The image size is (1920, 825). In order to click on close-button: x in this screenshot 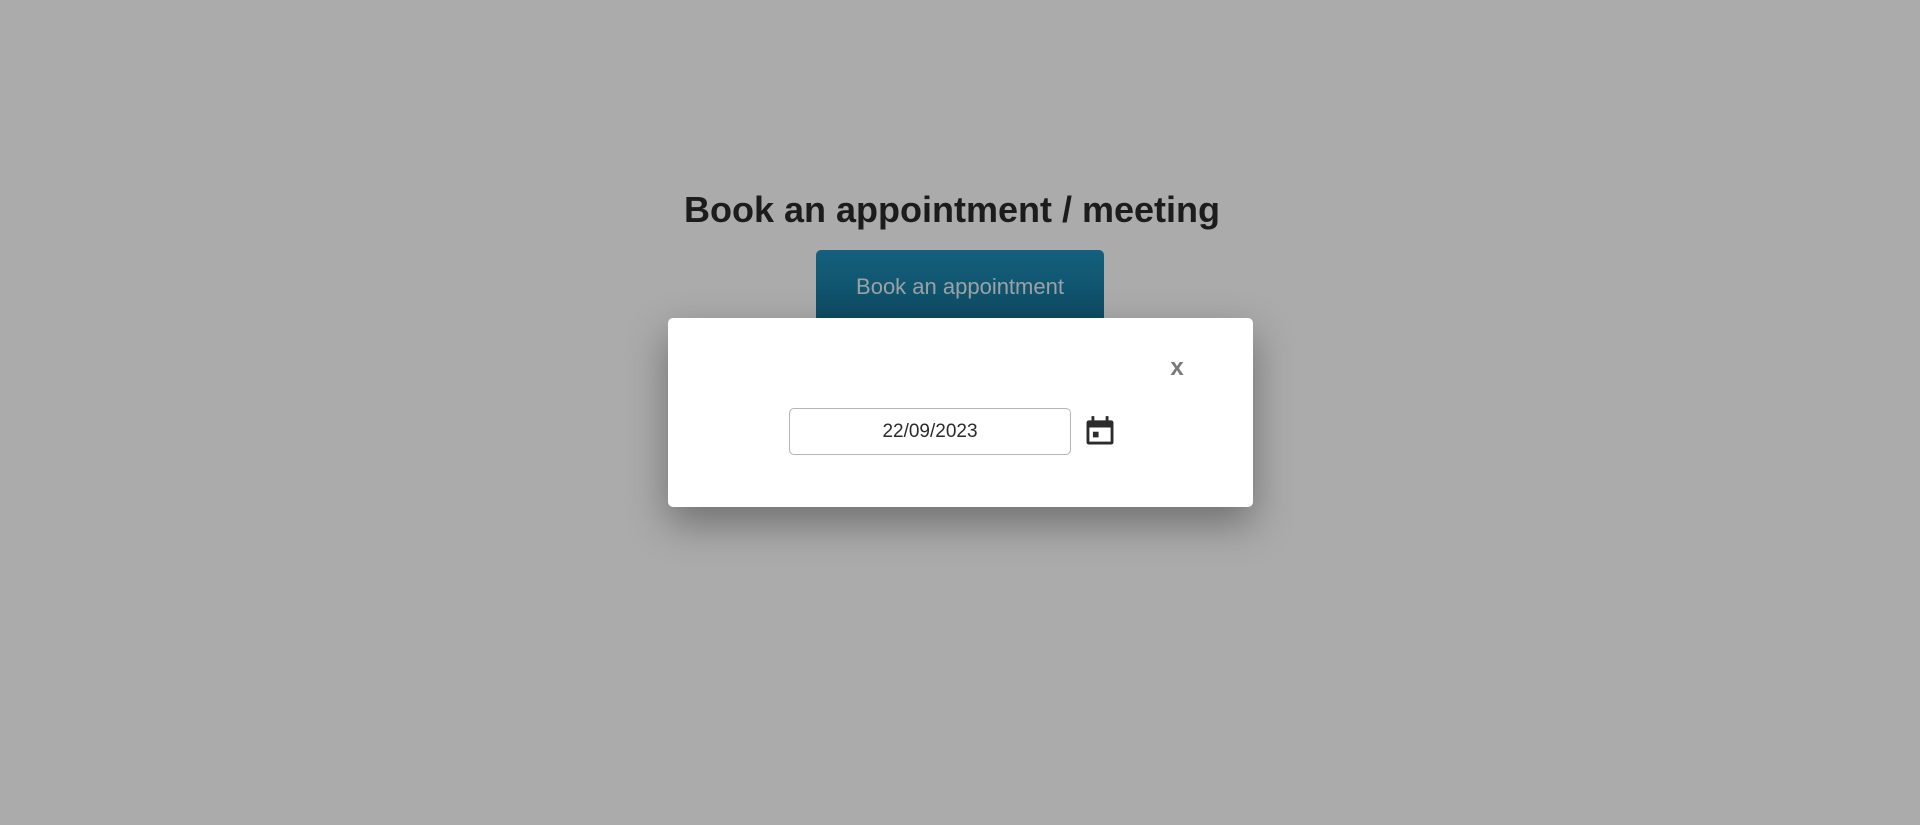, I will do `click(1177, 368)`.